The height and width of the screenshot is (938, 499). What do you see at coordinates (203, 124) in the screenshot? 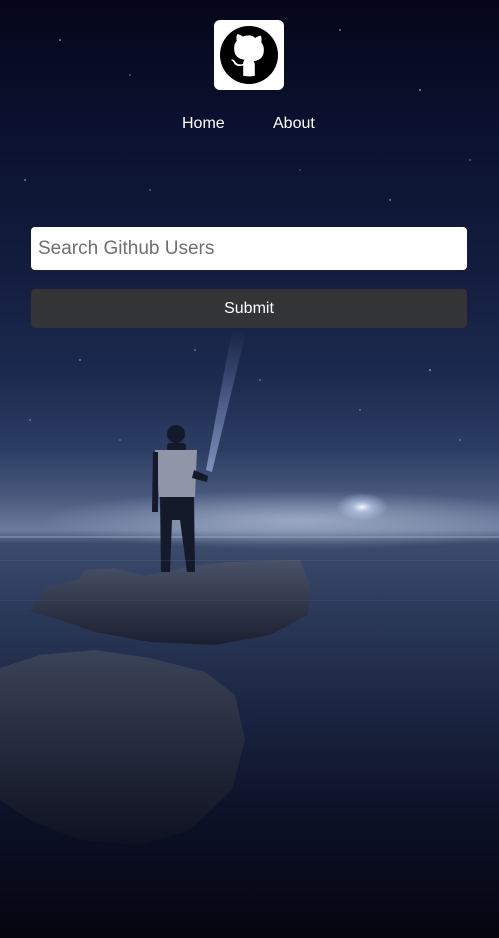
I see `nav-link-home: Home` at bounding box center [203, 124].